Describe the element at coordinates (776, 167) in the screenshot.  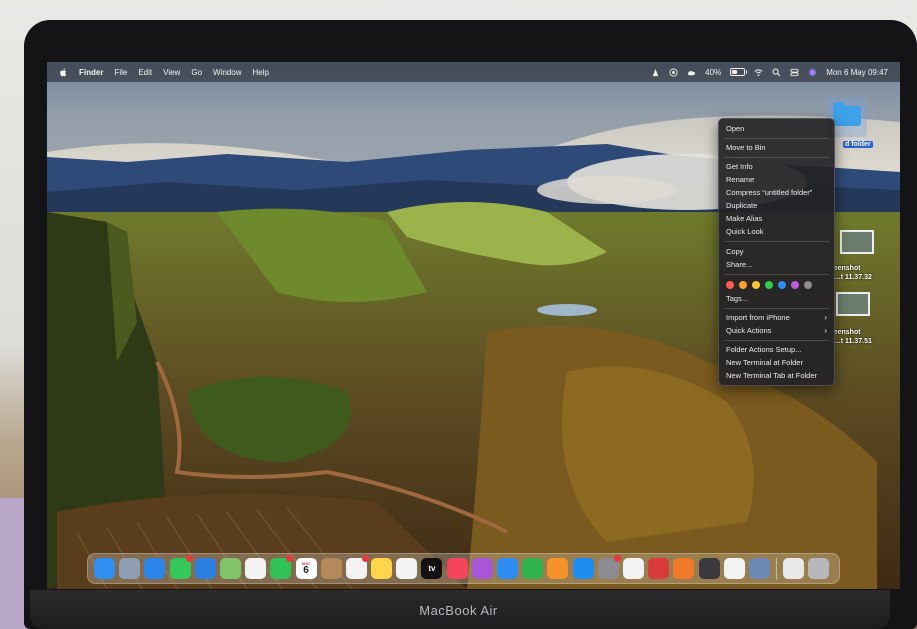
I see `menu-item-get-info: Get Info` at that location.